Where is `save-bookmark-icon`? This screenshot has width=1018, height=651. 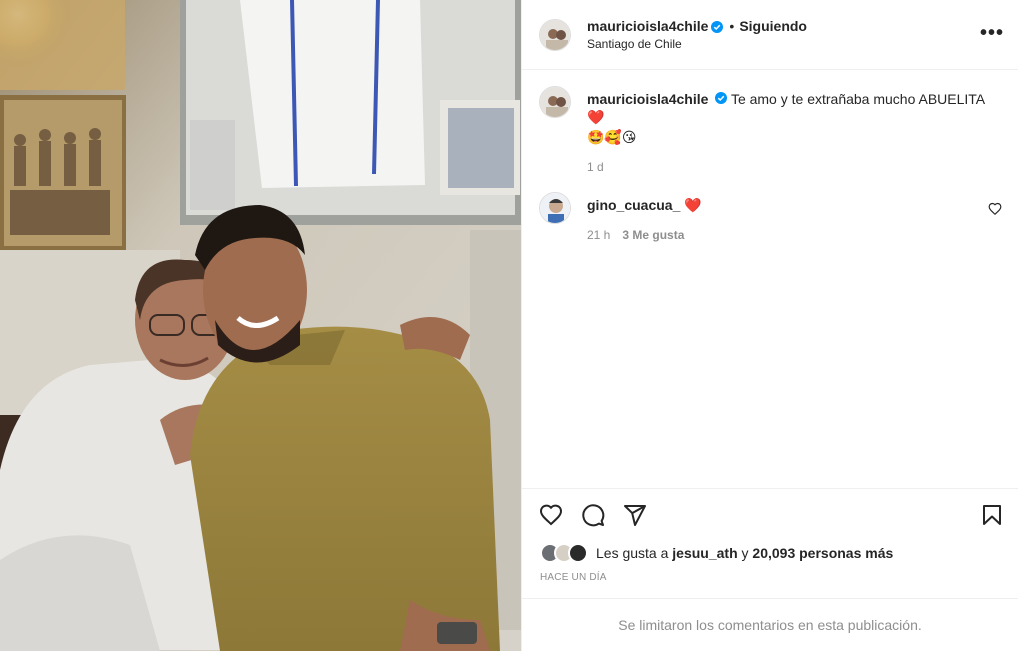 save-bookmark-icon is located at coordinates (992, 515).